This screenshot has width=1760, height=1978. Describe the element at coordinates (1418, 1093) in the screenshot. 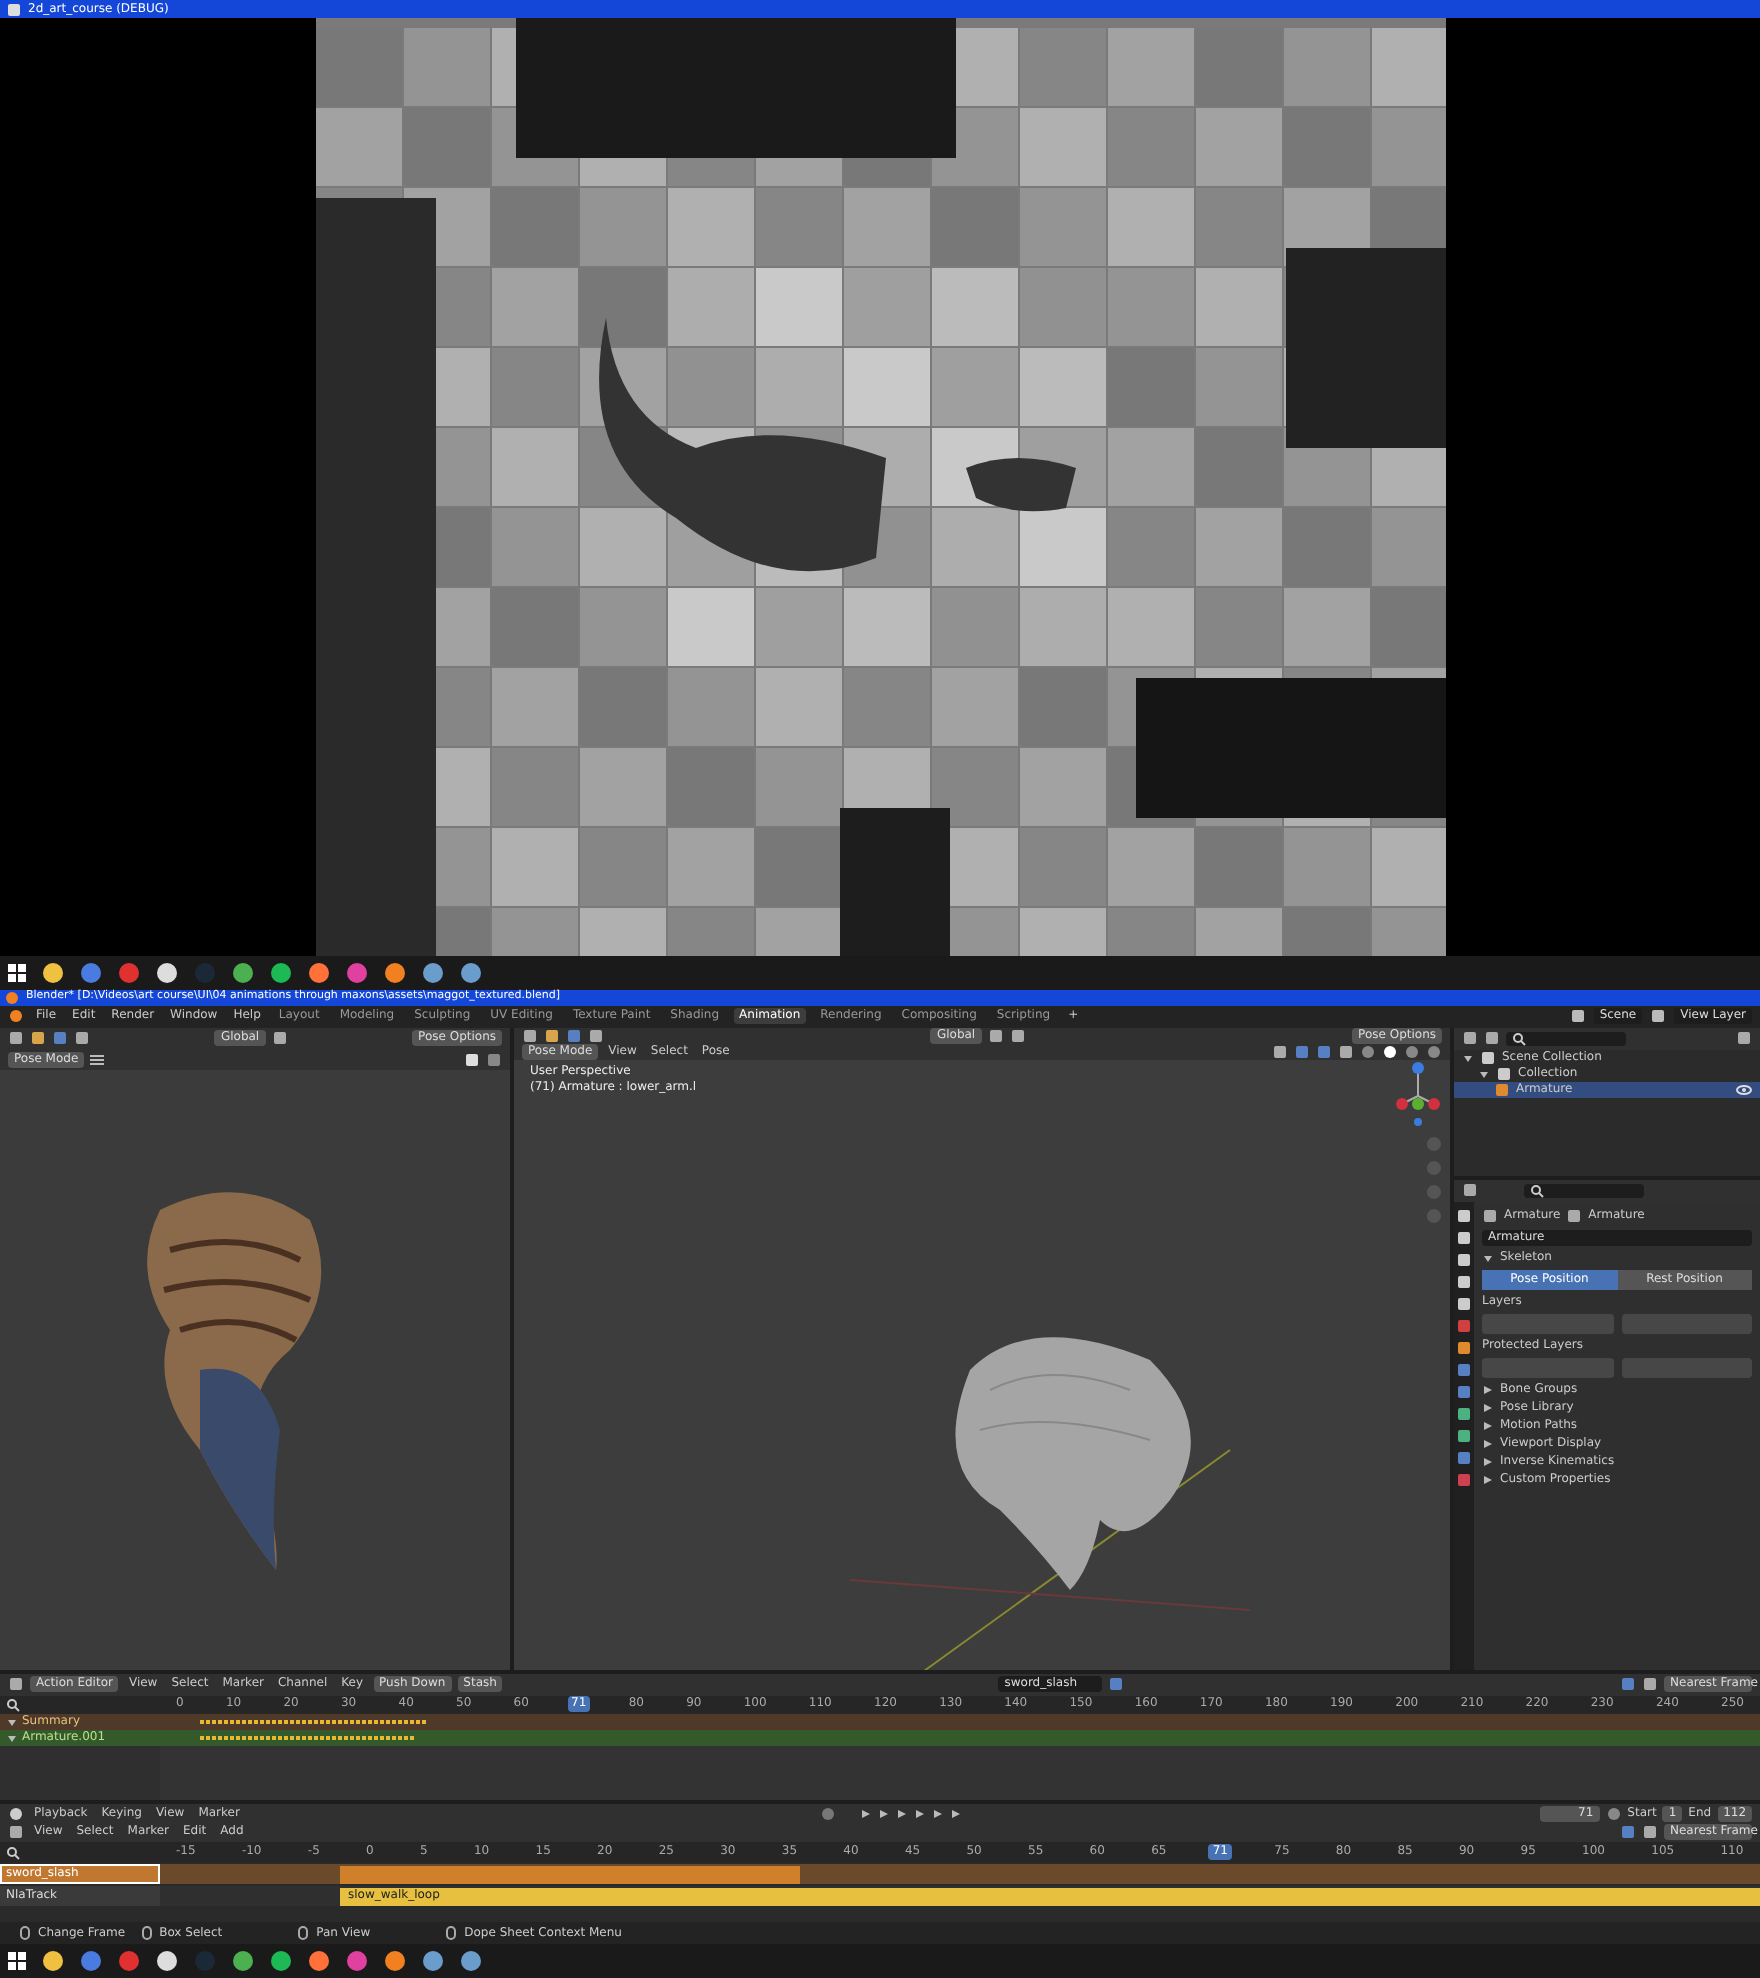

I see `axis-gizmo-icon` at that location.